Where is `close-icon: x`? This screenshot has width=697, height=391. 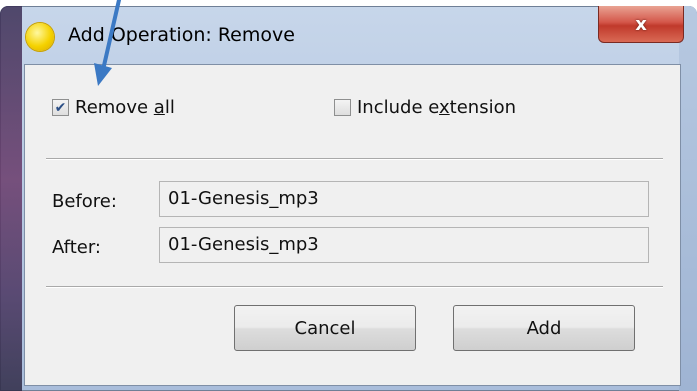 close-icon: x is located at coordinates (641, 24).